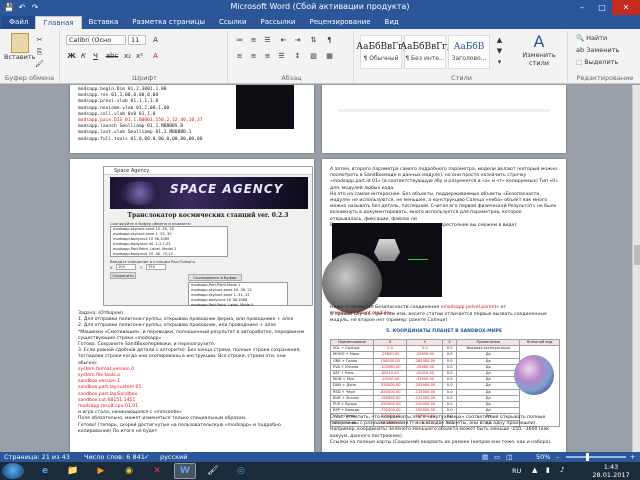 The height and width of the screenshot is (480, 640). I want to click on format-painter-icon: 🖌, so click(39, 64).